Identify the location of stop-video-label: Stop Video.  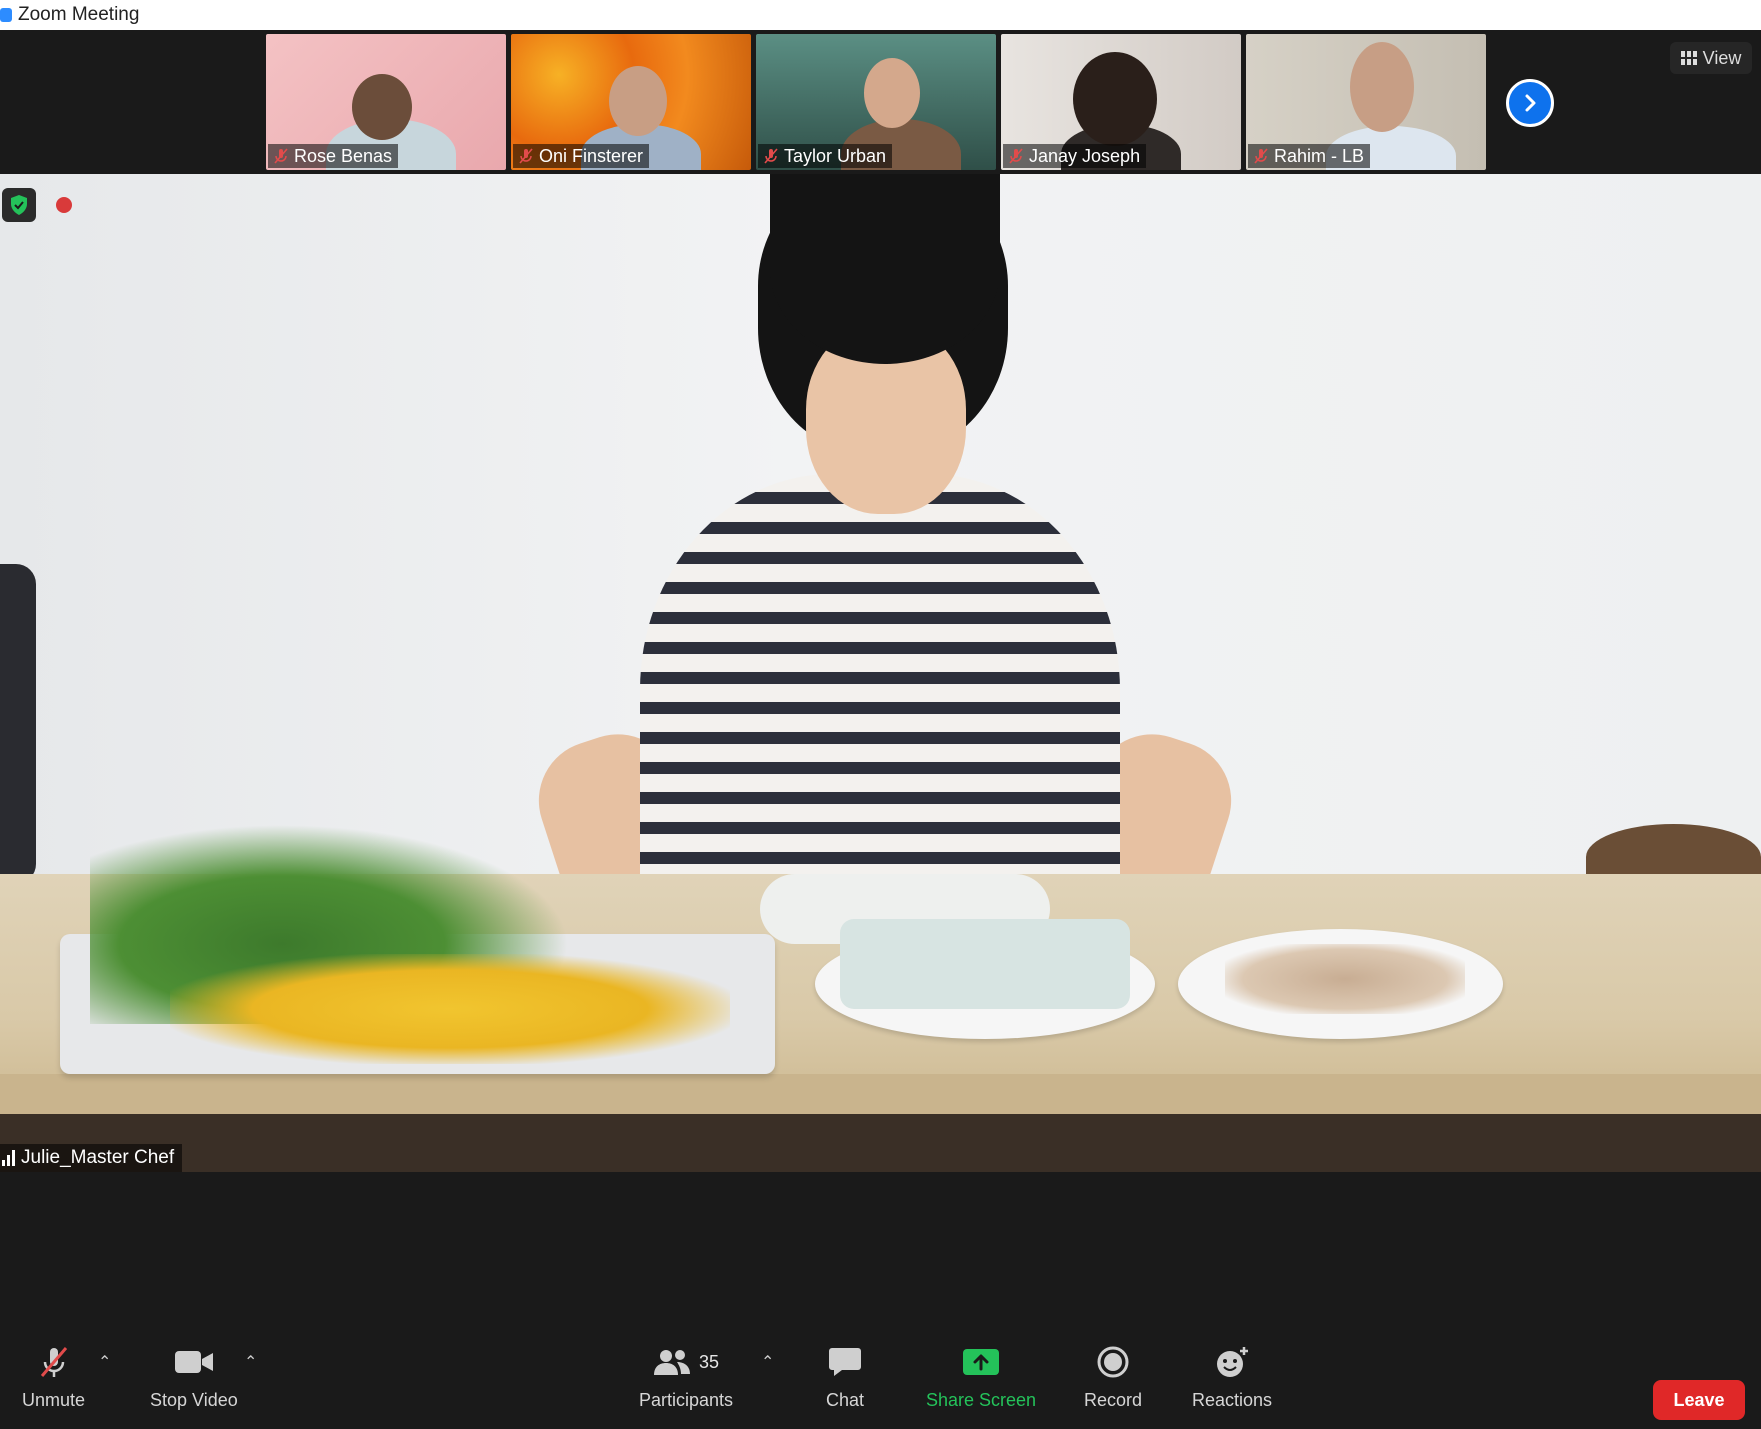
(194, 1400).